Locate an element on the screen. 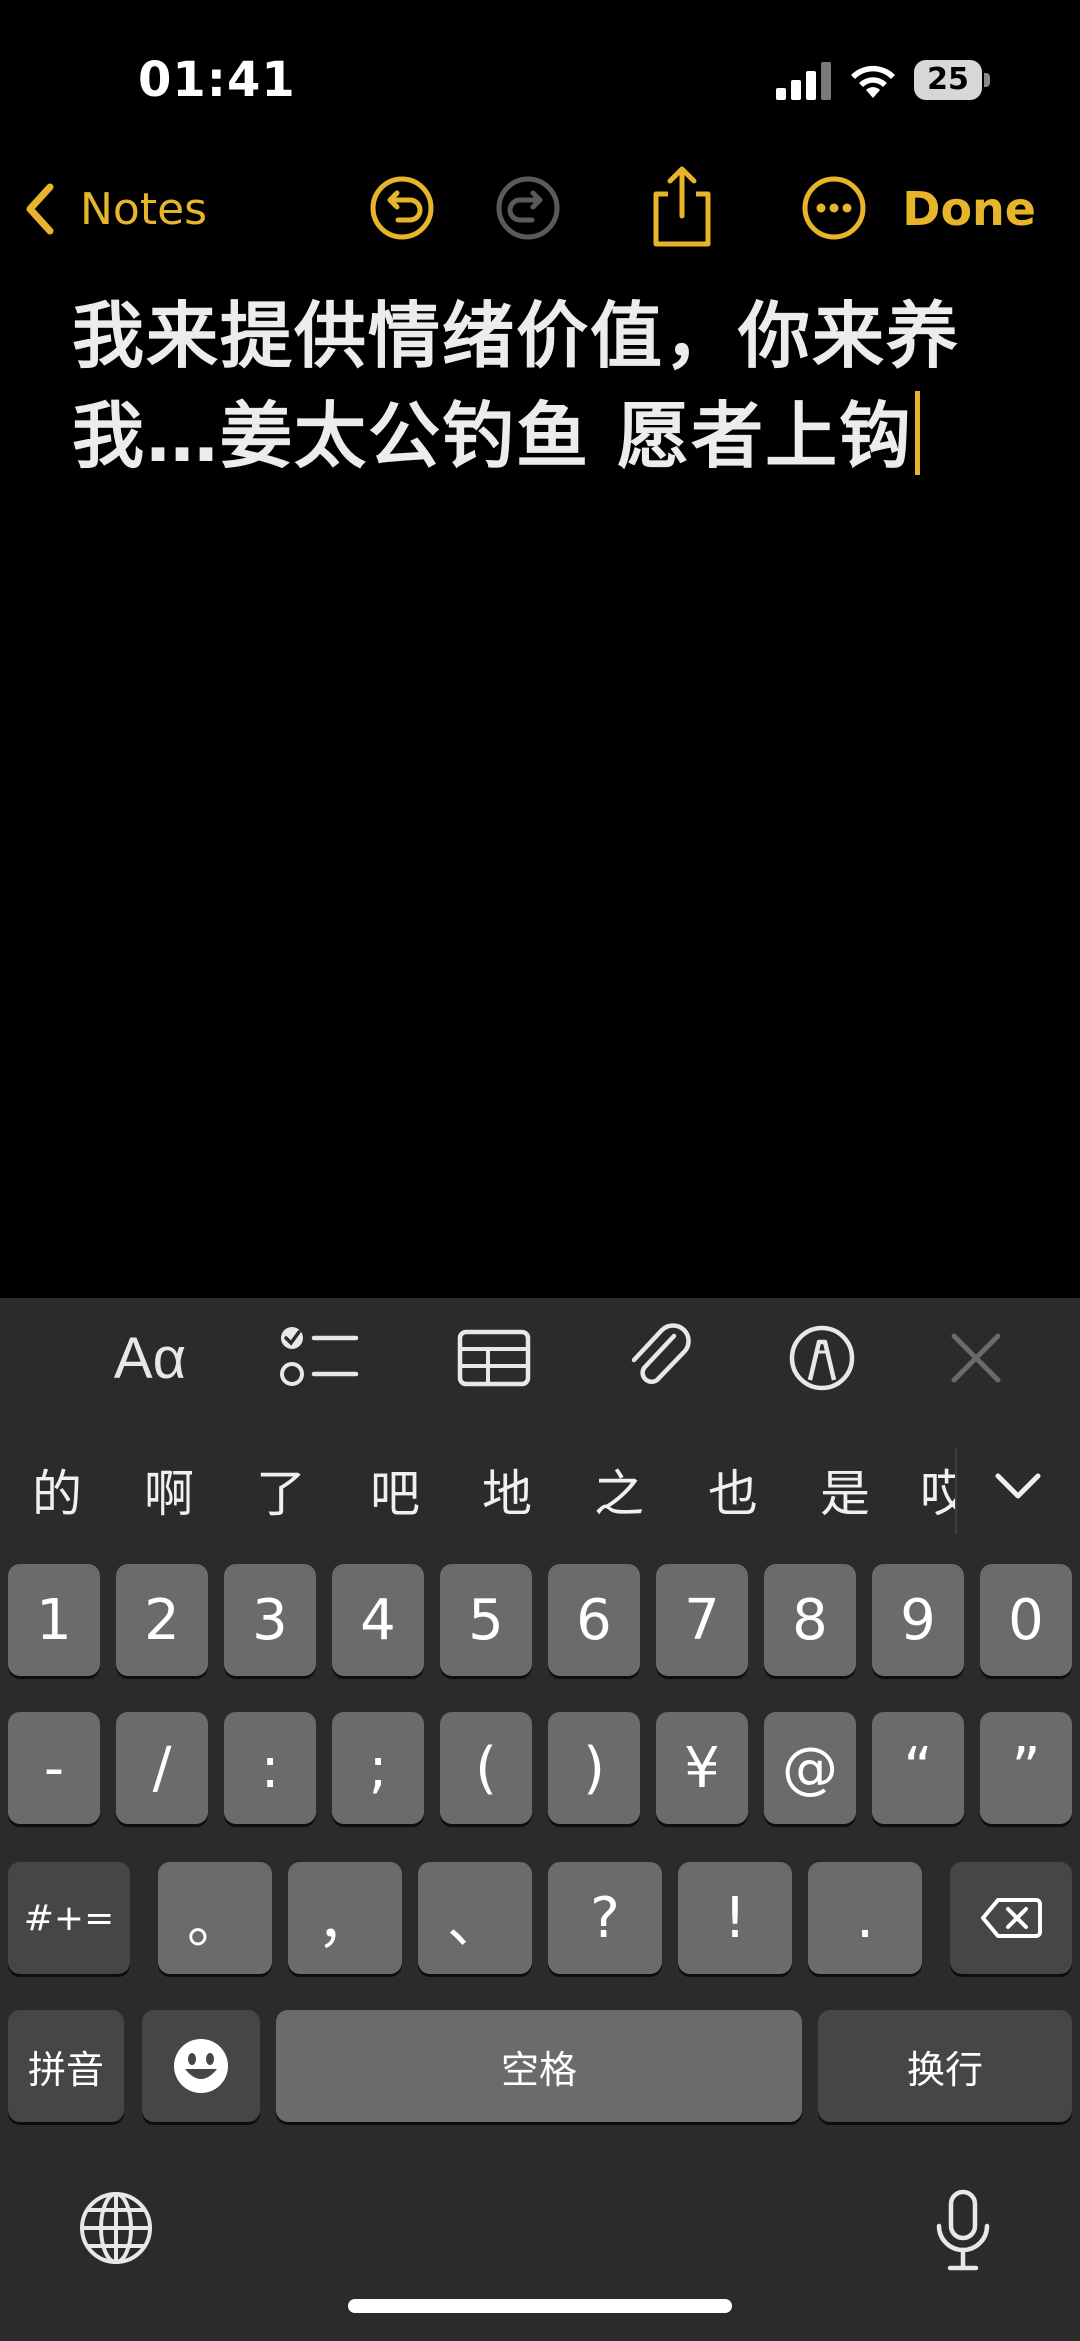  candidate-item: 的 is located at coordinates (57, 1490).